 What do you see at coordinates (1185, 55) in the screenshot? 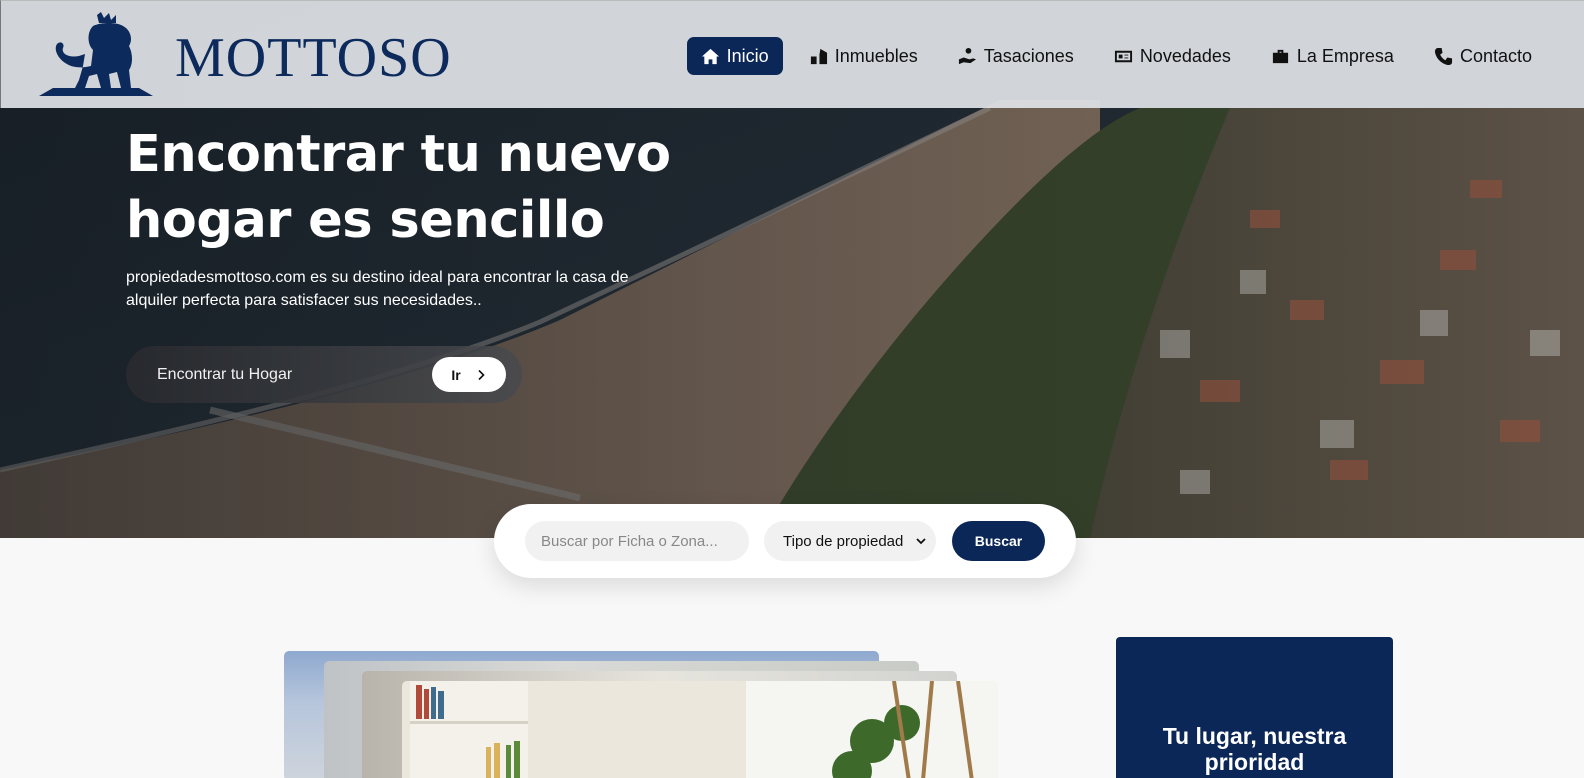
I see `nav-label: Novedades` at bounding box center [1185, 55].